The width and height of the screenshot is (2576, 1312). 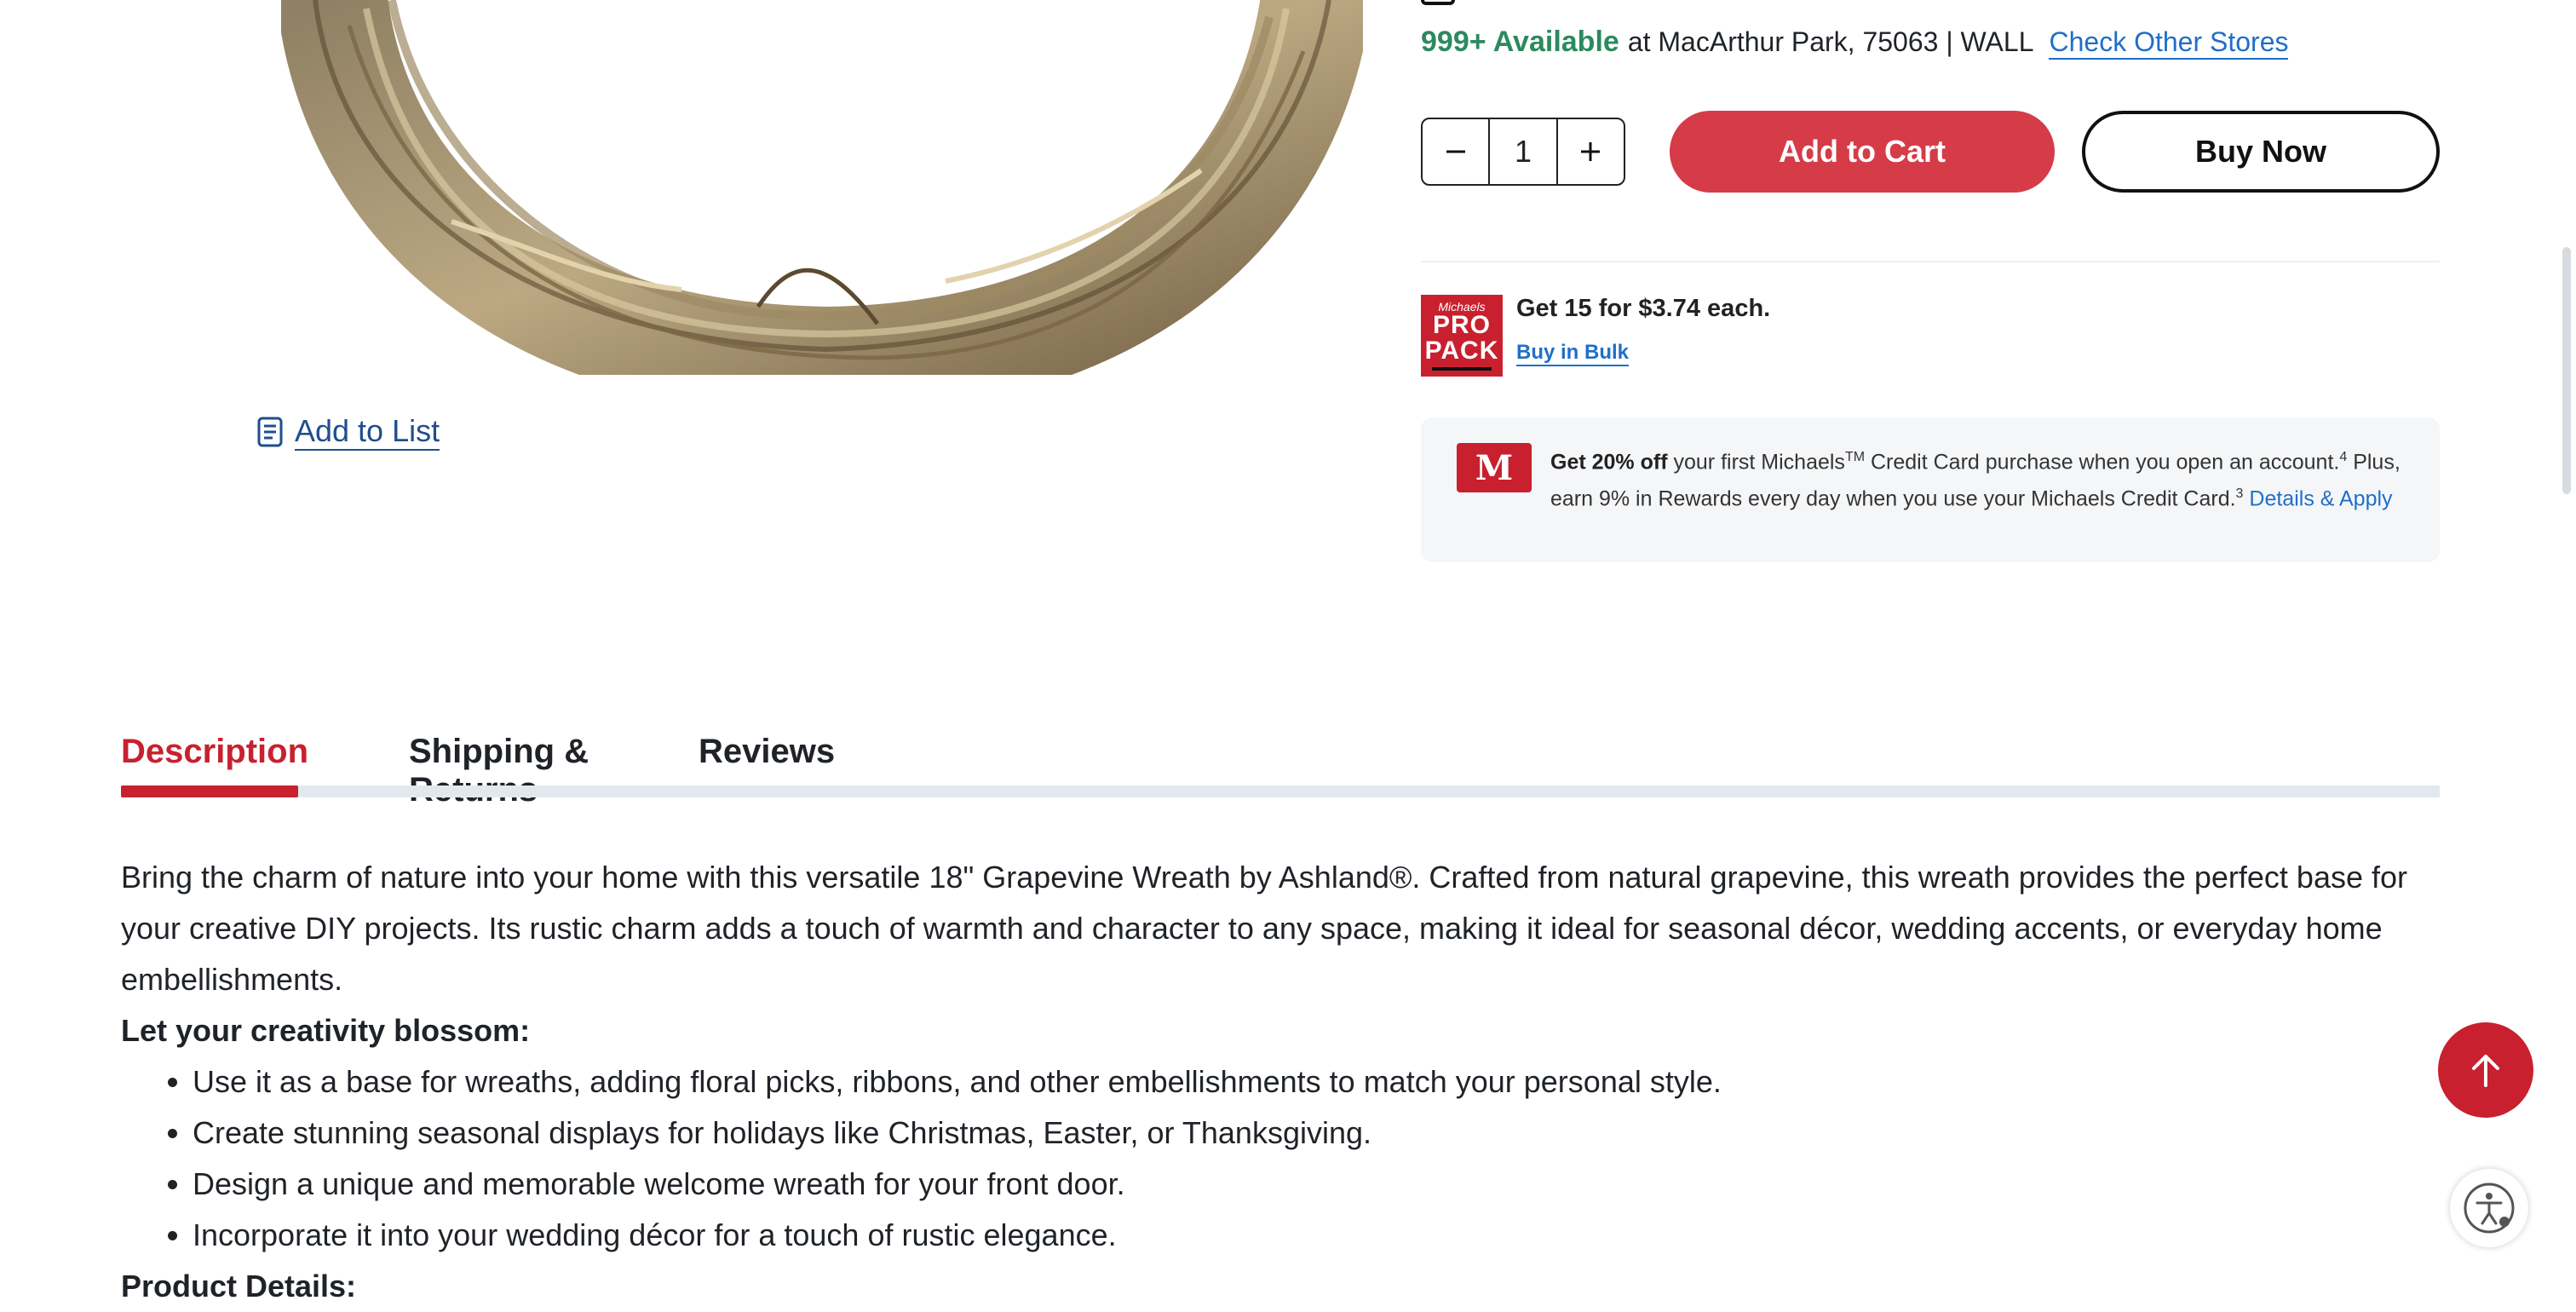 I want to click on tab-track, so click(x=1281, y=791).